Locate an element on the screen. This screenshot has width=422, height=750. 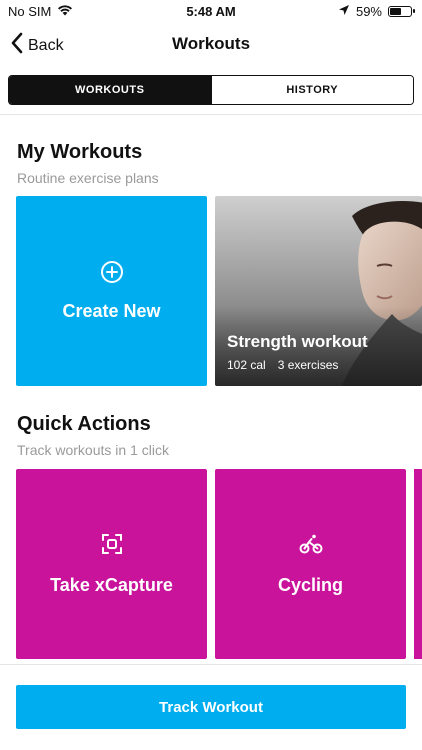
strength-workout-meta: 102 cal 3 exercises is located at coordinates (282, 365).